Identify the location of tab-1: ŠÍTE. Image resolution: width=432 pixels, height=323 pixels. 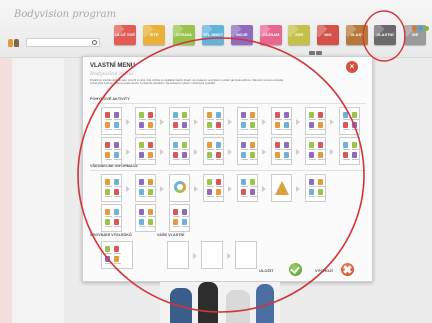
(154, 35).